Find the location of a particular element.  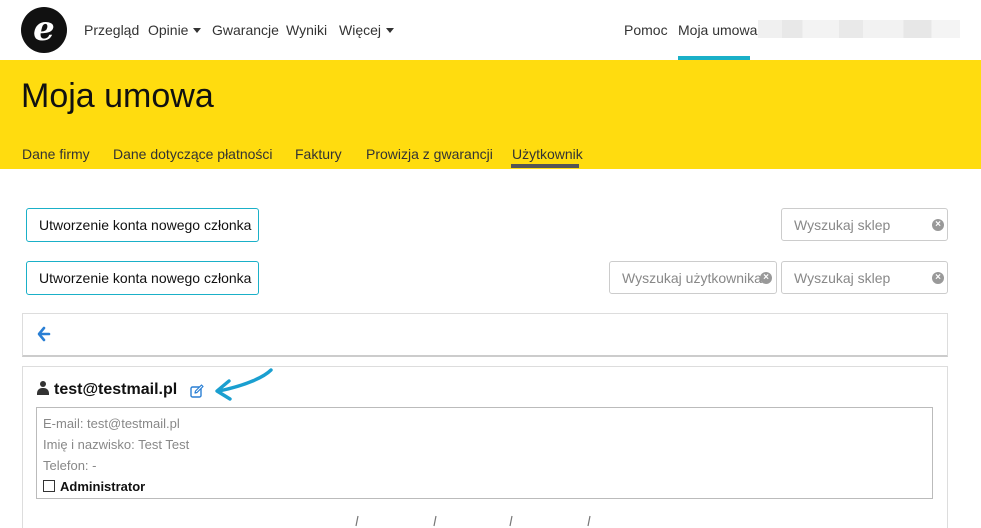

active-tab-indicator is located at coordinates (545, 166).